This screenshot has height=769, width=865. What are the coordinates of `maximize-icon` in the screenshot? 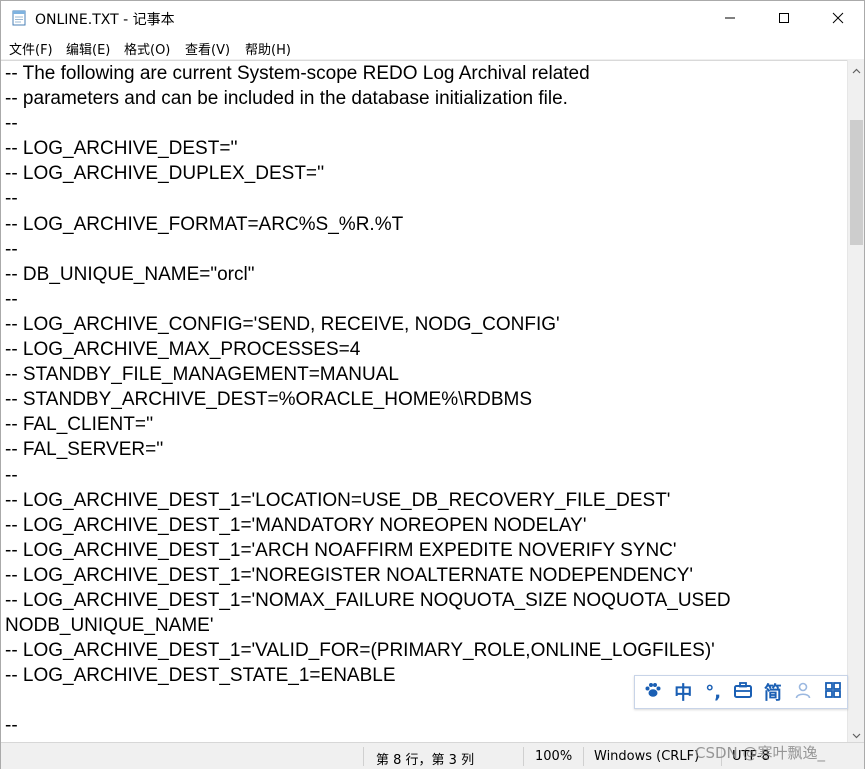 It's located at (784, 18).